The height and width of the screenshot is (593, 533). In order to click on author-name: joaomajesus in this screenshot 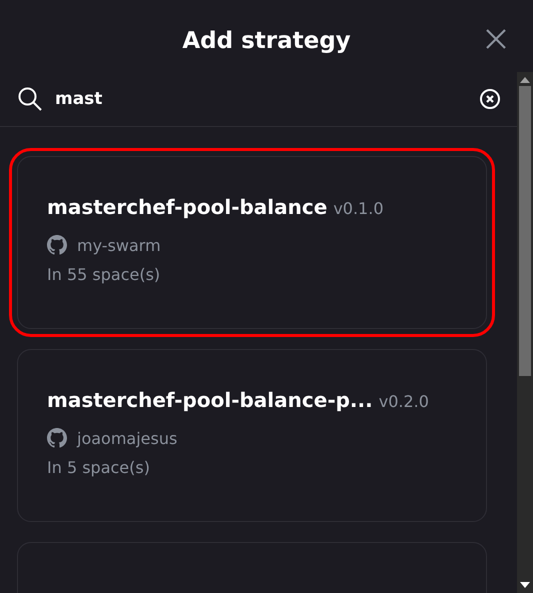, I will do `click(127, 438)`.